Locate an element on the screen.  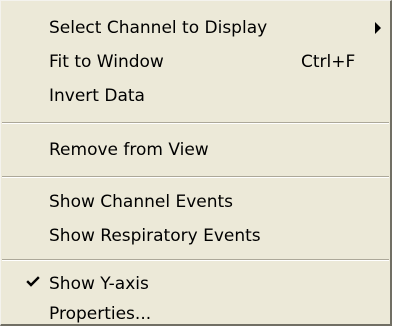
menu-item-show-y-axis: Show Y-axis is located at coordinates (195, 284).